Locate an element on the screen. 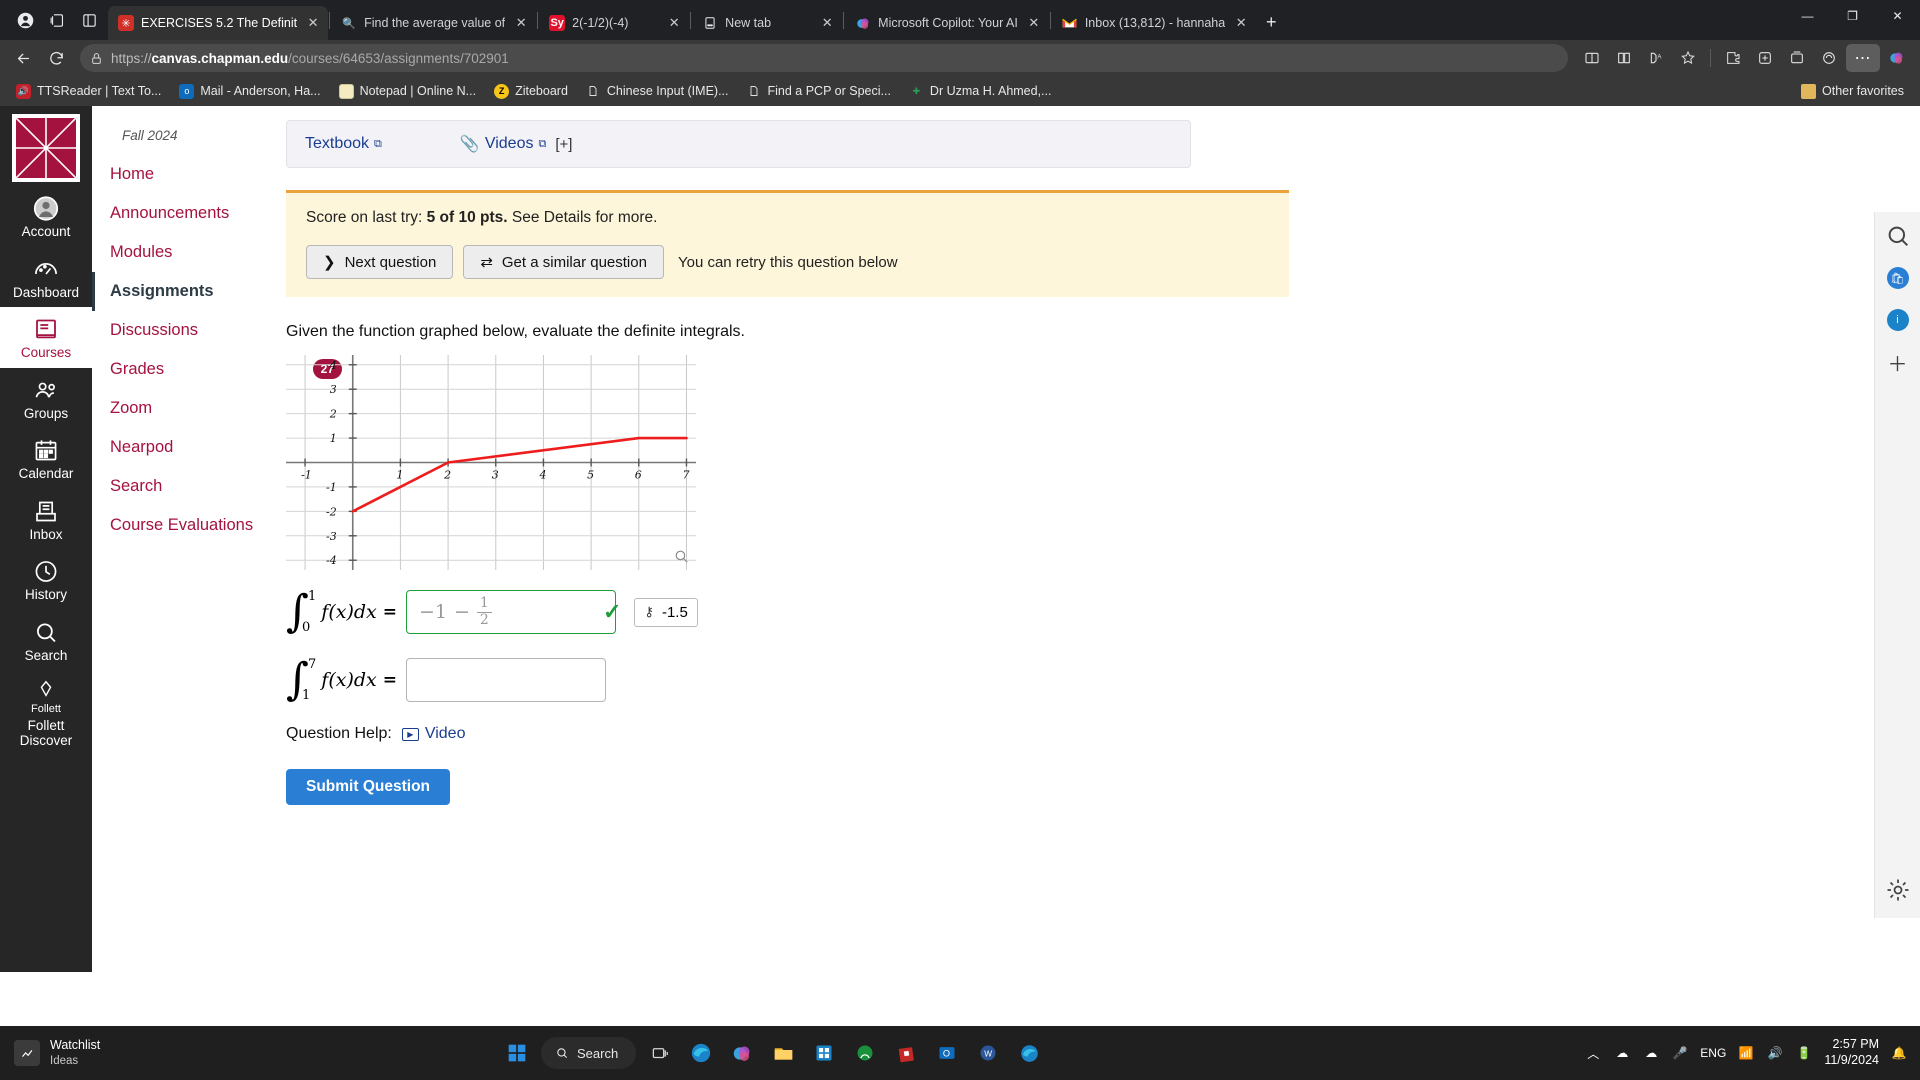 Image resolution: width=1920 pixels, height=1080 pixels. immersive-reader-icon is located at coordinates (1624, 58).